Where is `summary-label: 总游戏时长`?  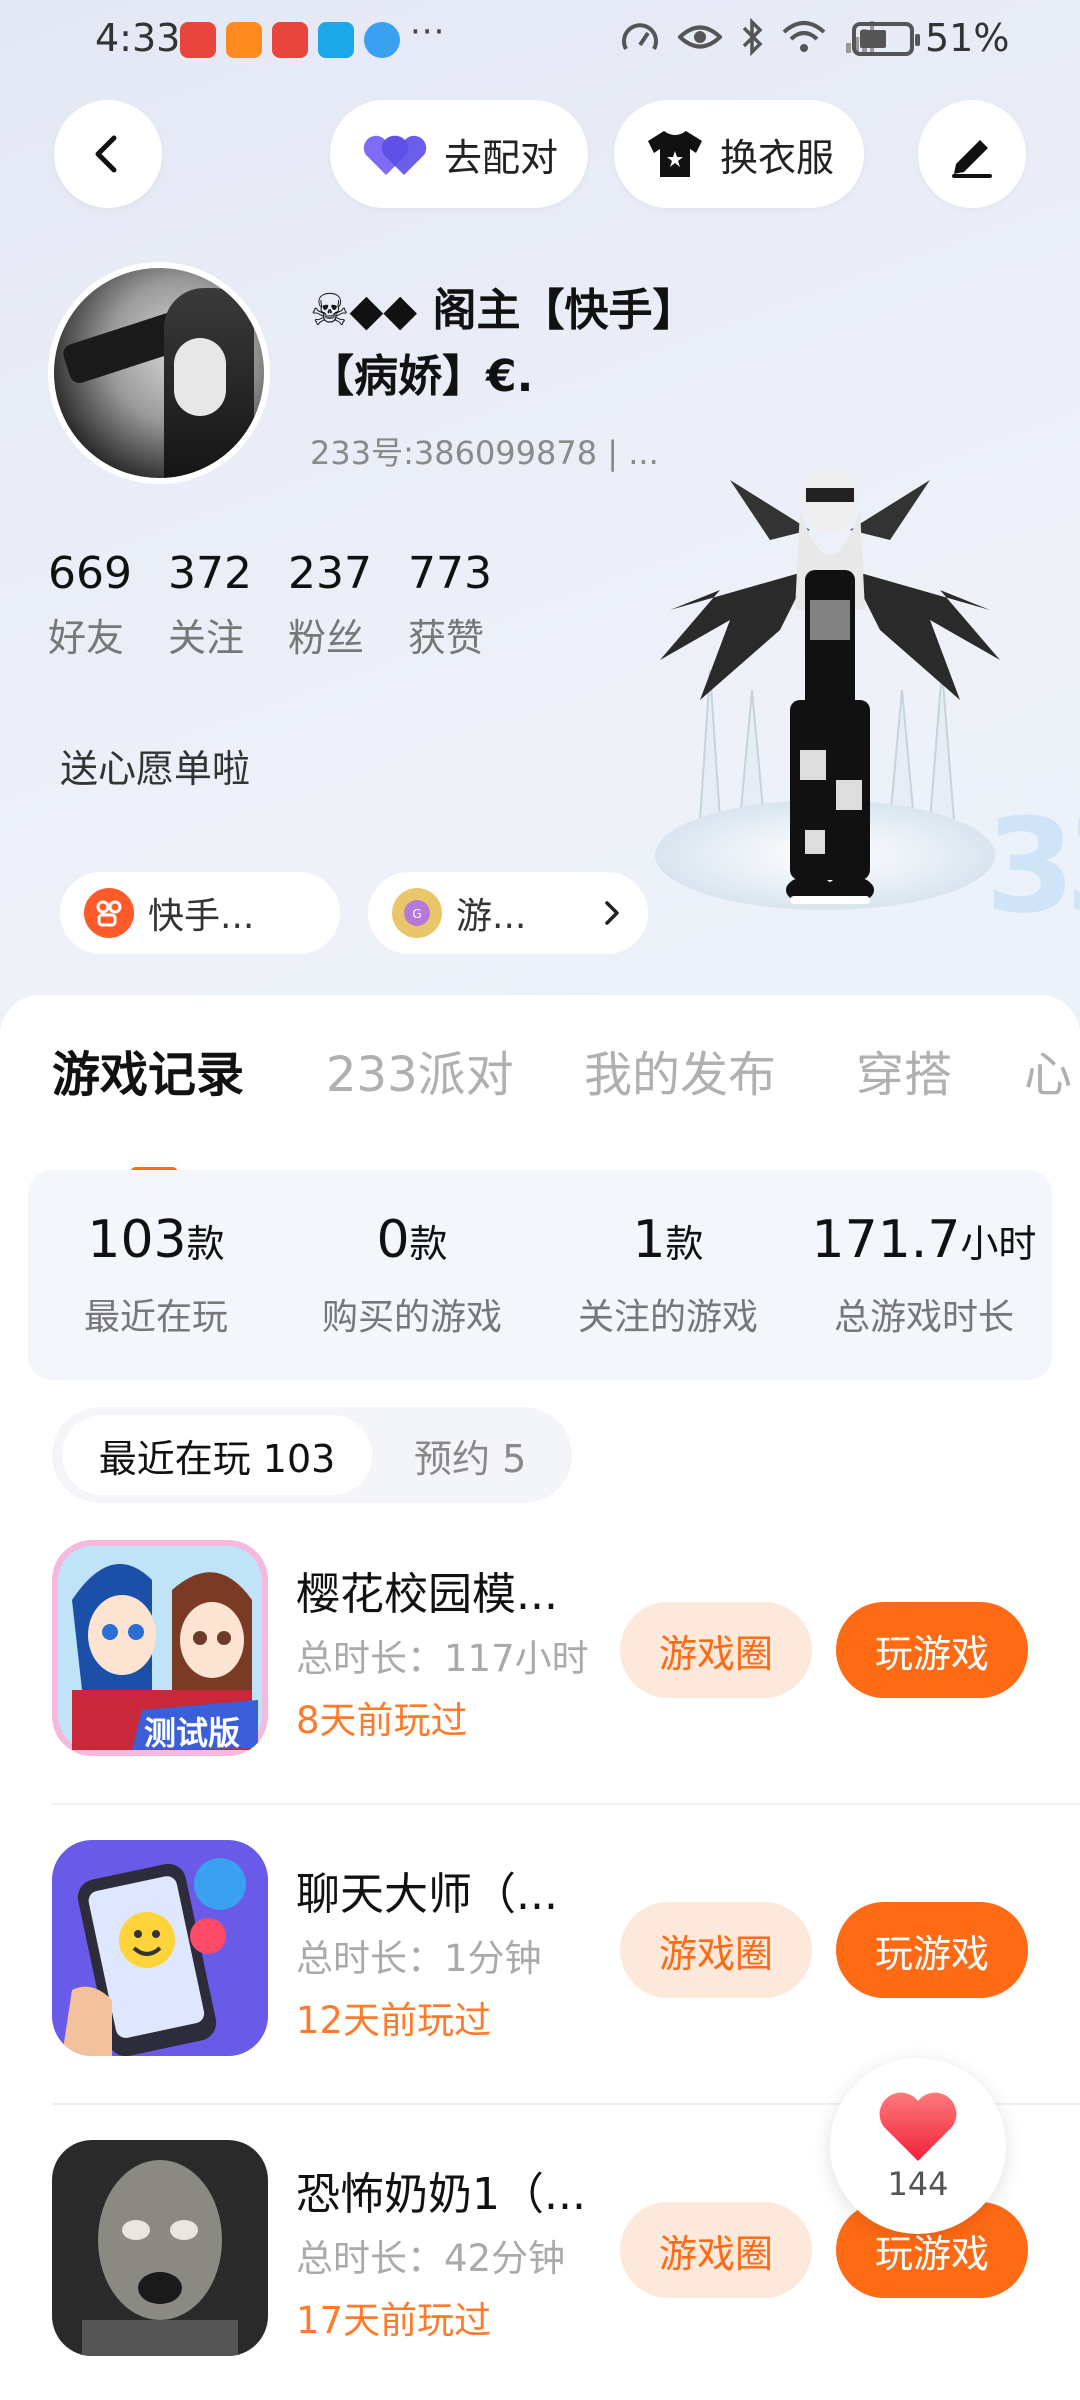 summary-label: 总游戏时长 is located at coordinates (923, 1317).